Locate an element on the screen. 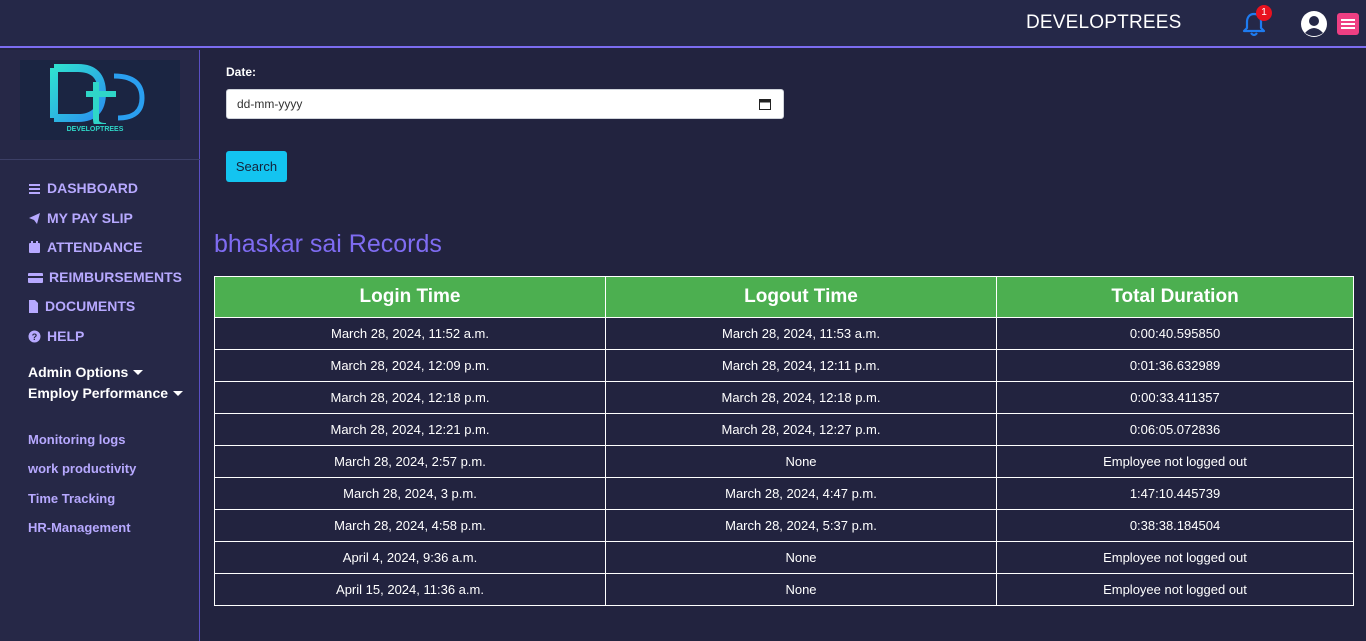  nav-documents: DOCUMENTS is located at coordinates (81, 306).